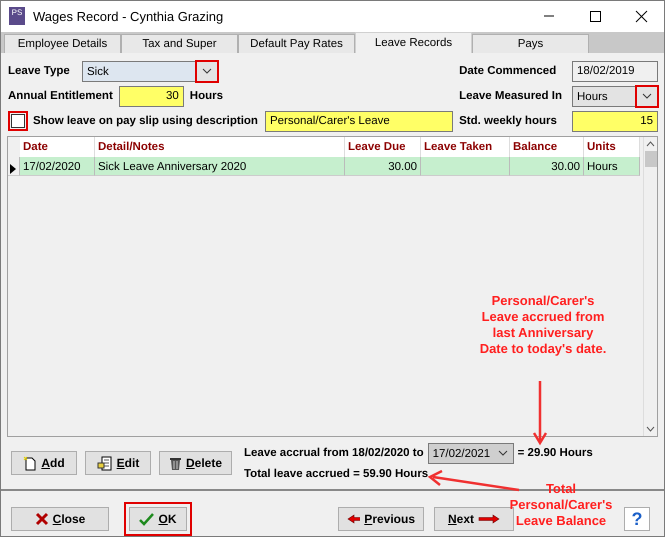 Image resolution: width=665 pixels, height=537 pixels. What do you see at coordinates (358, 121) in the screenshot?
I see `description-field: Personal/Carer's Leave` at bounding box center [358, 121].